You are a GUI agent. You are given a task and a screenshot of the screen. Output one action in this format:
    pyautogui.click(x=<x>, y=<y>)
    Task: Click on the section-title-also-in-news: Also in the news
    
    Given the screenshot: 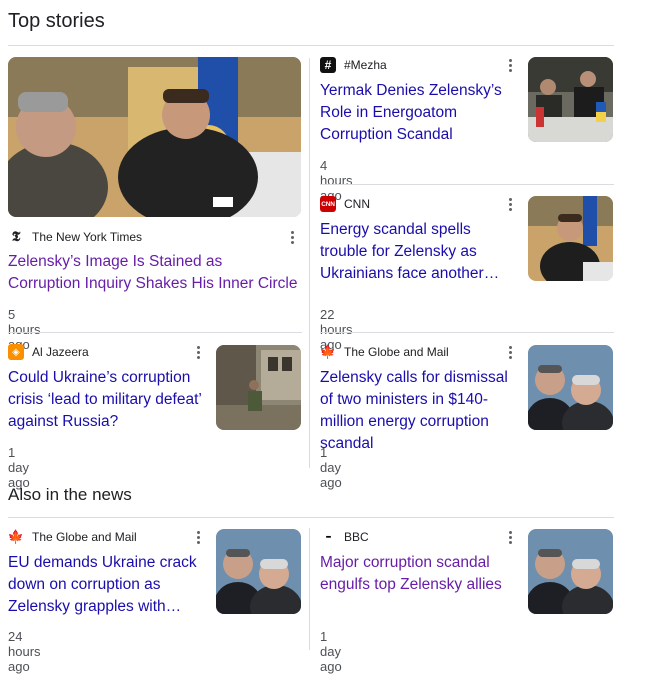 What is the action you would take?
    pyautogui.click(x=70, y=494)
    